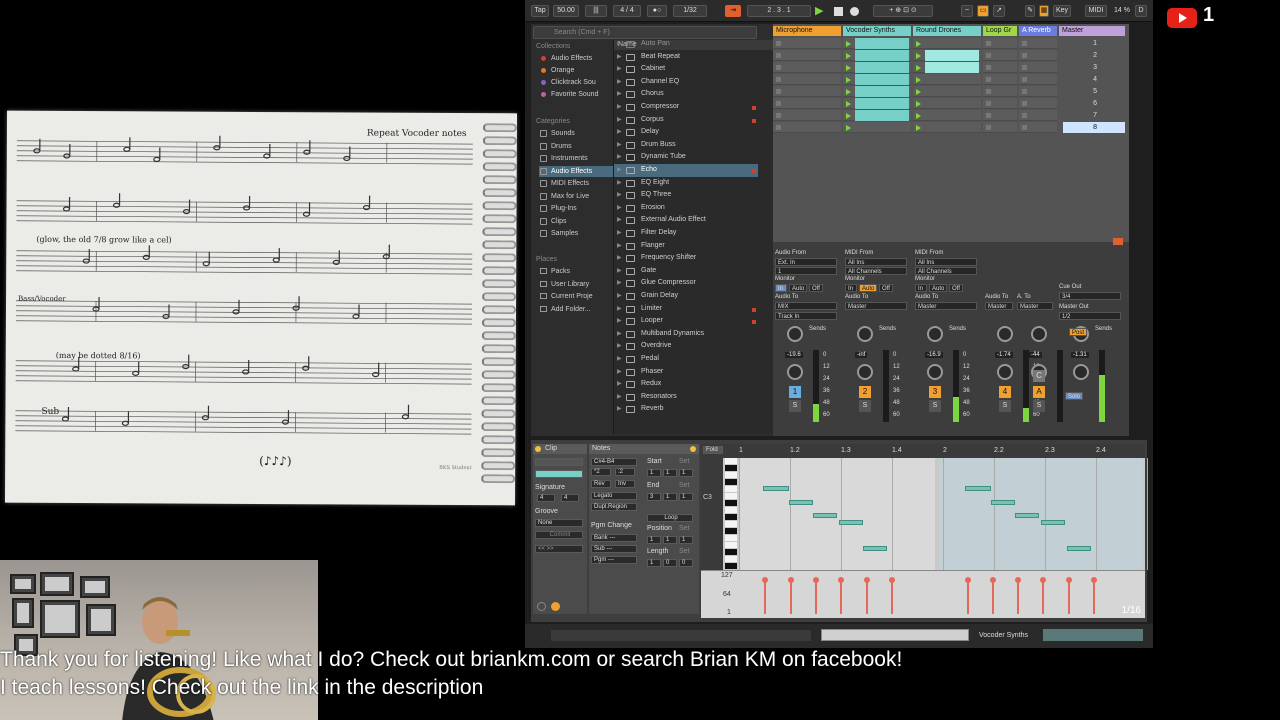 The width and height of the screenshot is (1280, 720). I want to click on volume-readout: -44, so click(1035, 355).